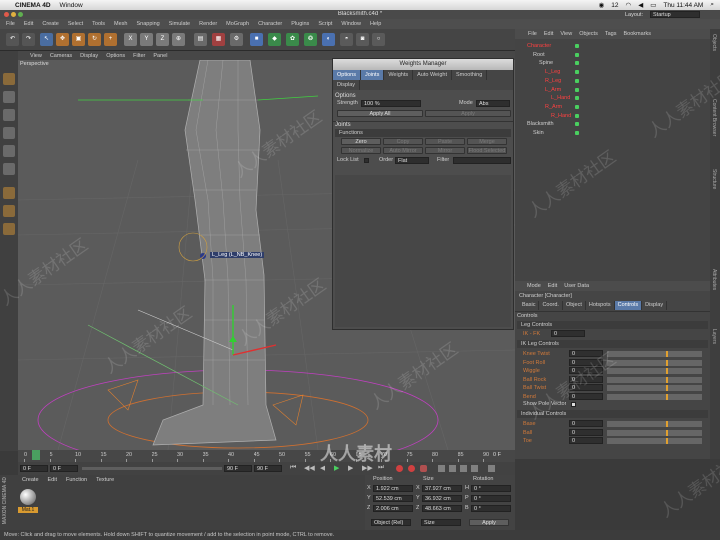  Describe the element at coordinates (470, 75) in the screenshot. I see `tab-smoothing: Smoothing` at that location.